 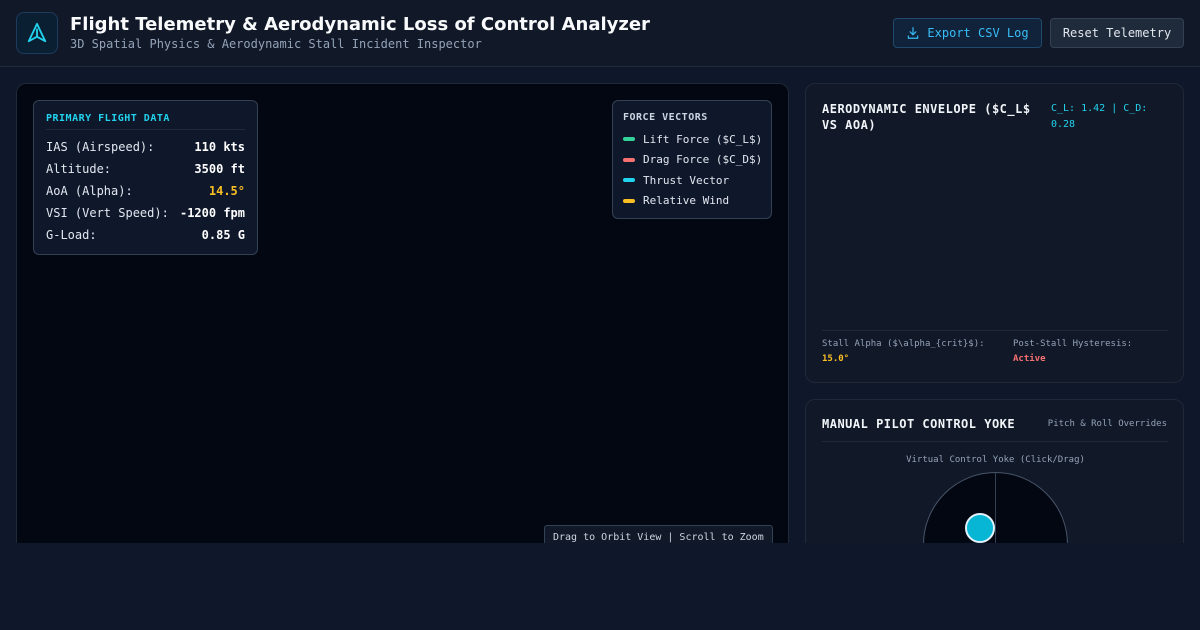 What do you see at coordinates (903, 344) in the screenshot?
I see `stall-alpha-label: Stall Alpha ($\alpha_{crit}$):` at bounding box center [903, 344].